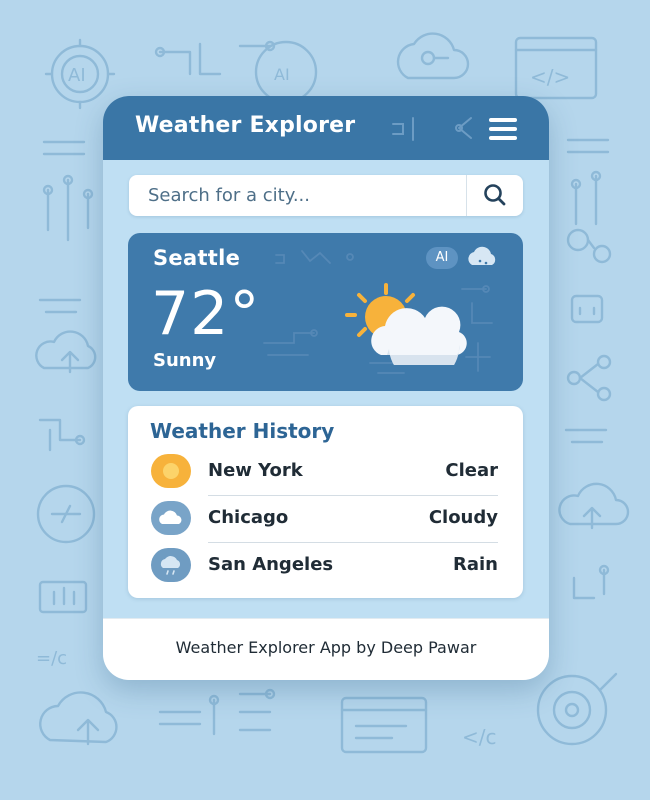 The image size is (650, 800). Describe the element at coordinates (432, 129) in the screenshot. I see `header-circuit-decoration` at that location.